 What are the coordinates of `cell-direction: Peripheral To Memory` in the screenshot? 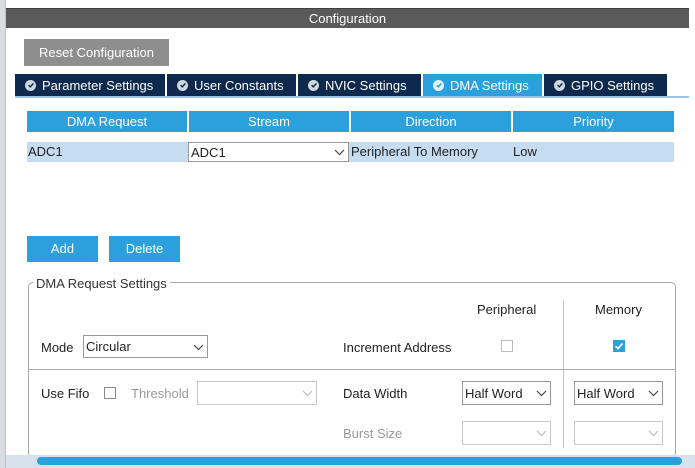 It's located at (414, 151).